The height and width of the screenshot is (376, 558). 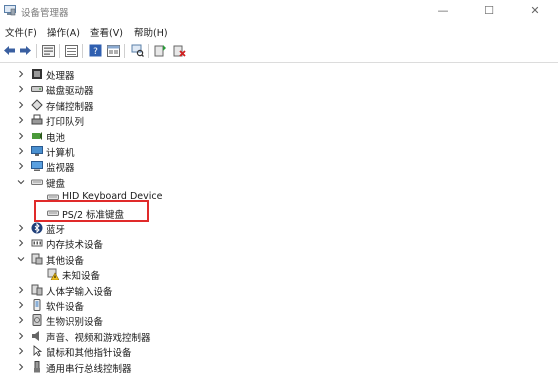 I want to click on maximize-button: ☐, so click(x=489, y=11).